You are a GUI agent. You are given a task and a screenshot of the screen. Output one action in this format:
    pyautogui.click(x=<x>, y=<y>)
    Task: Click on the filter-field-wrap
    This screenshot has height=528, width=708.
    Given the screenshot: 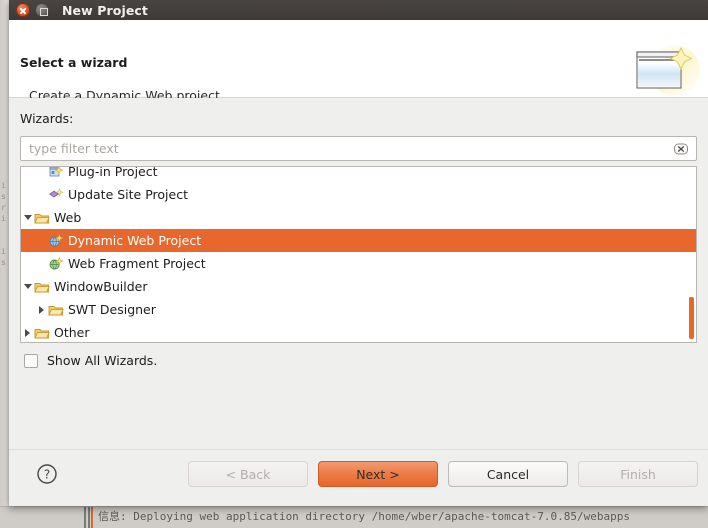 What is the action you would take?
    pyautogui.click(x=358, y=148)
    